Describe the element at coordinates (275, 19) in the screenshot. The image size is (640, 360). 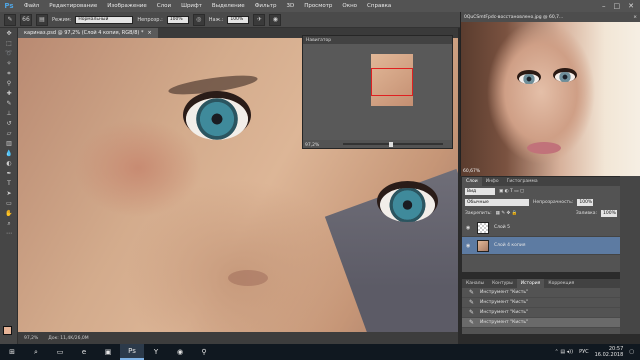
I see `pressure-size-icon: ◉` at that location.